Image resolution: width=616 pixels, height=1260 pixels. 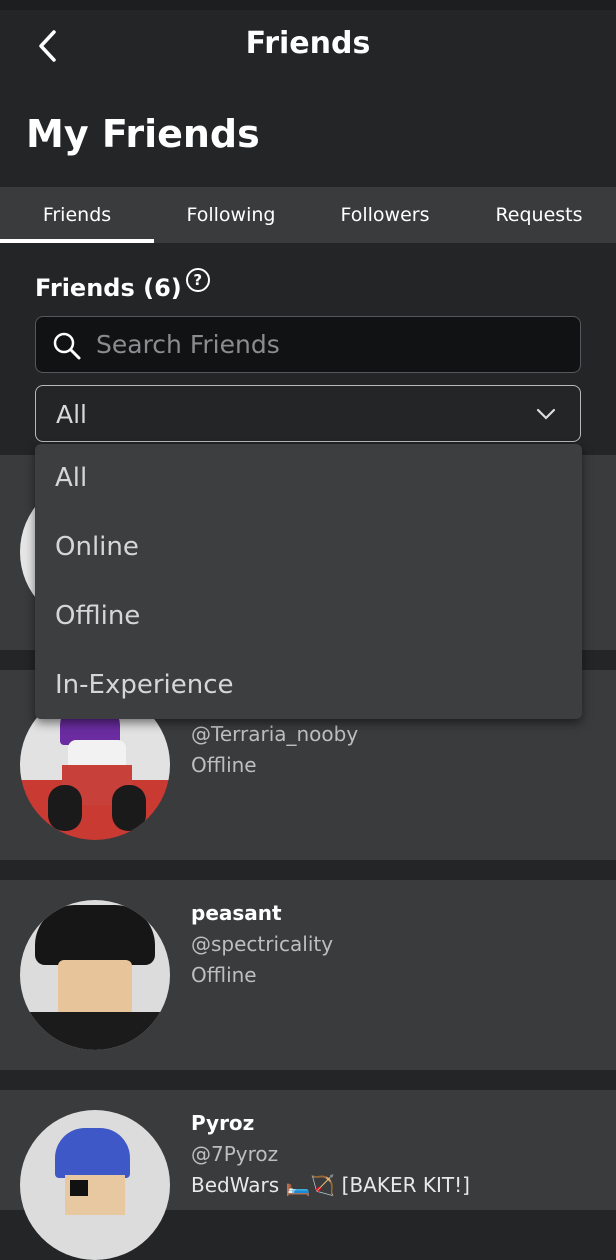 I want to click on friends-count-heading: Friends (6)?, so click(x=122, y=285).